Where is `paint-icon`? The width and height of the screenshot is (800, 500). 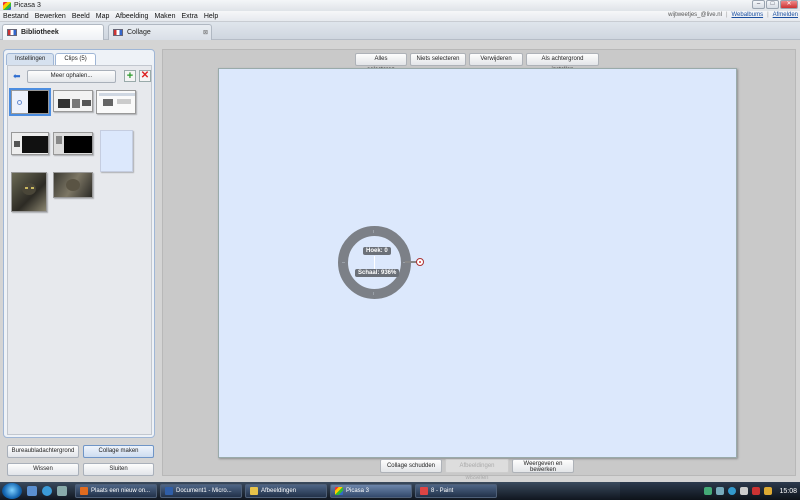 paint-icon is located at coordinates (424, 491).